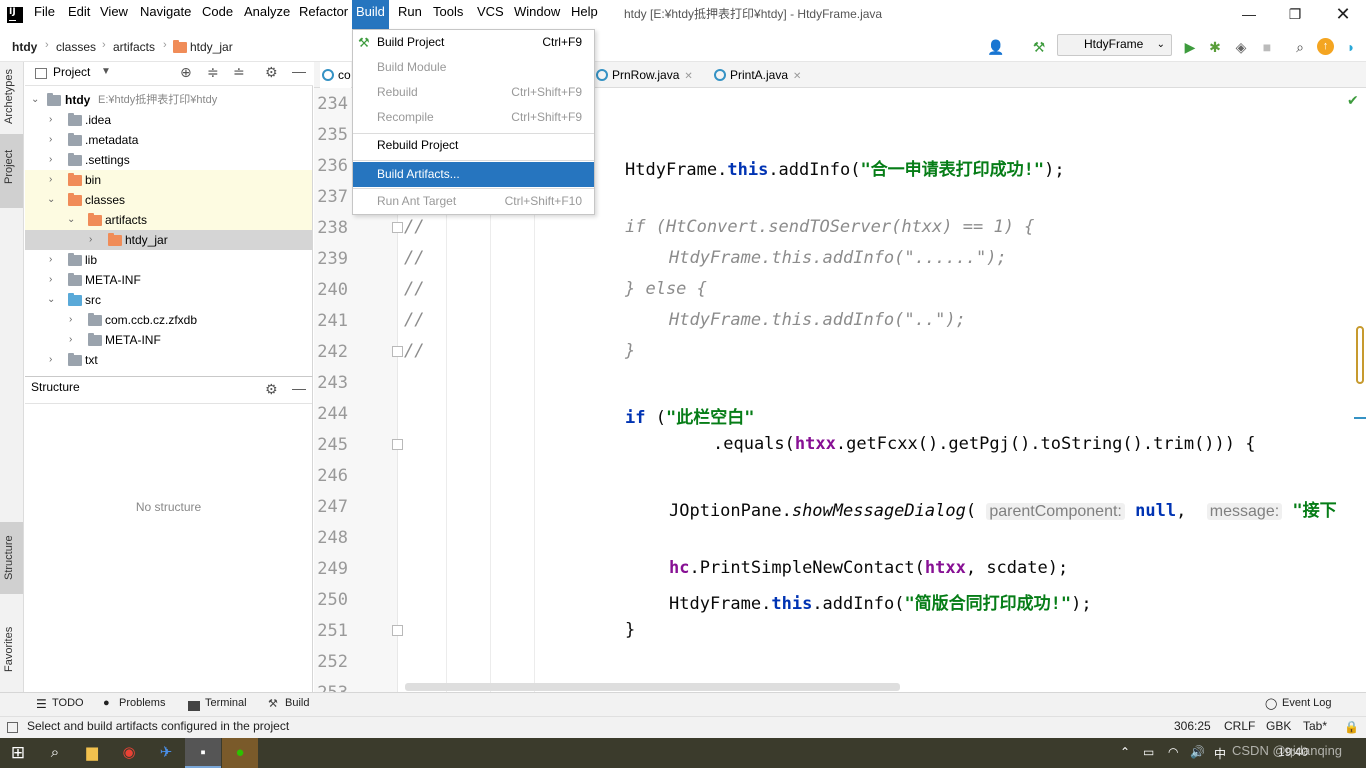 The width and height of the screenshot is (1366, 768). What do you see at coordinates (239, 72) in the screenshot?
I see `collapse-all-icon: ≐` at bounding box center [239, 72].